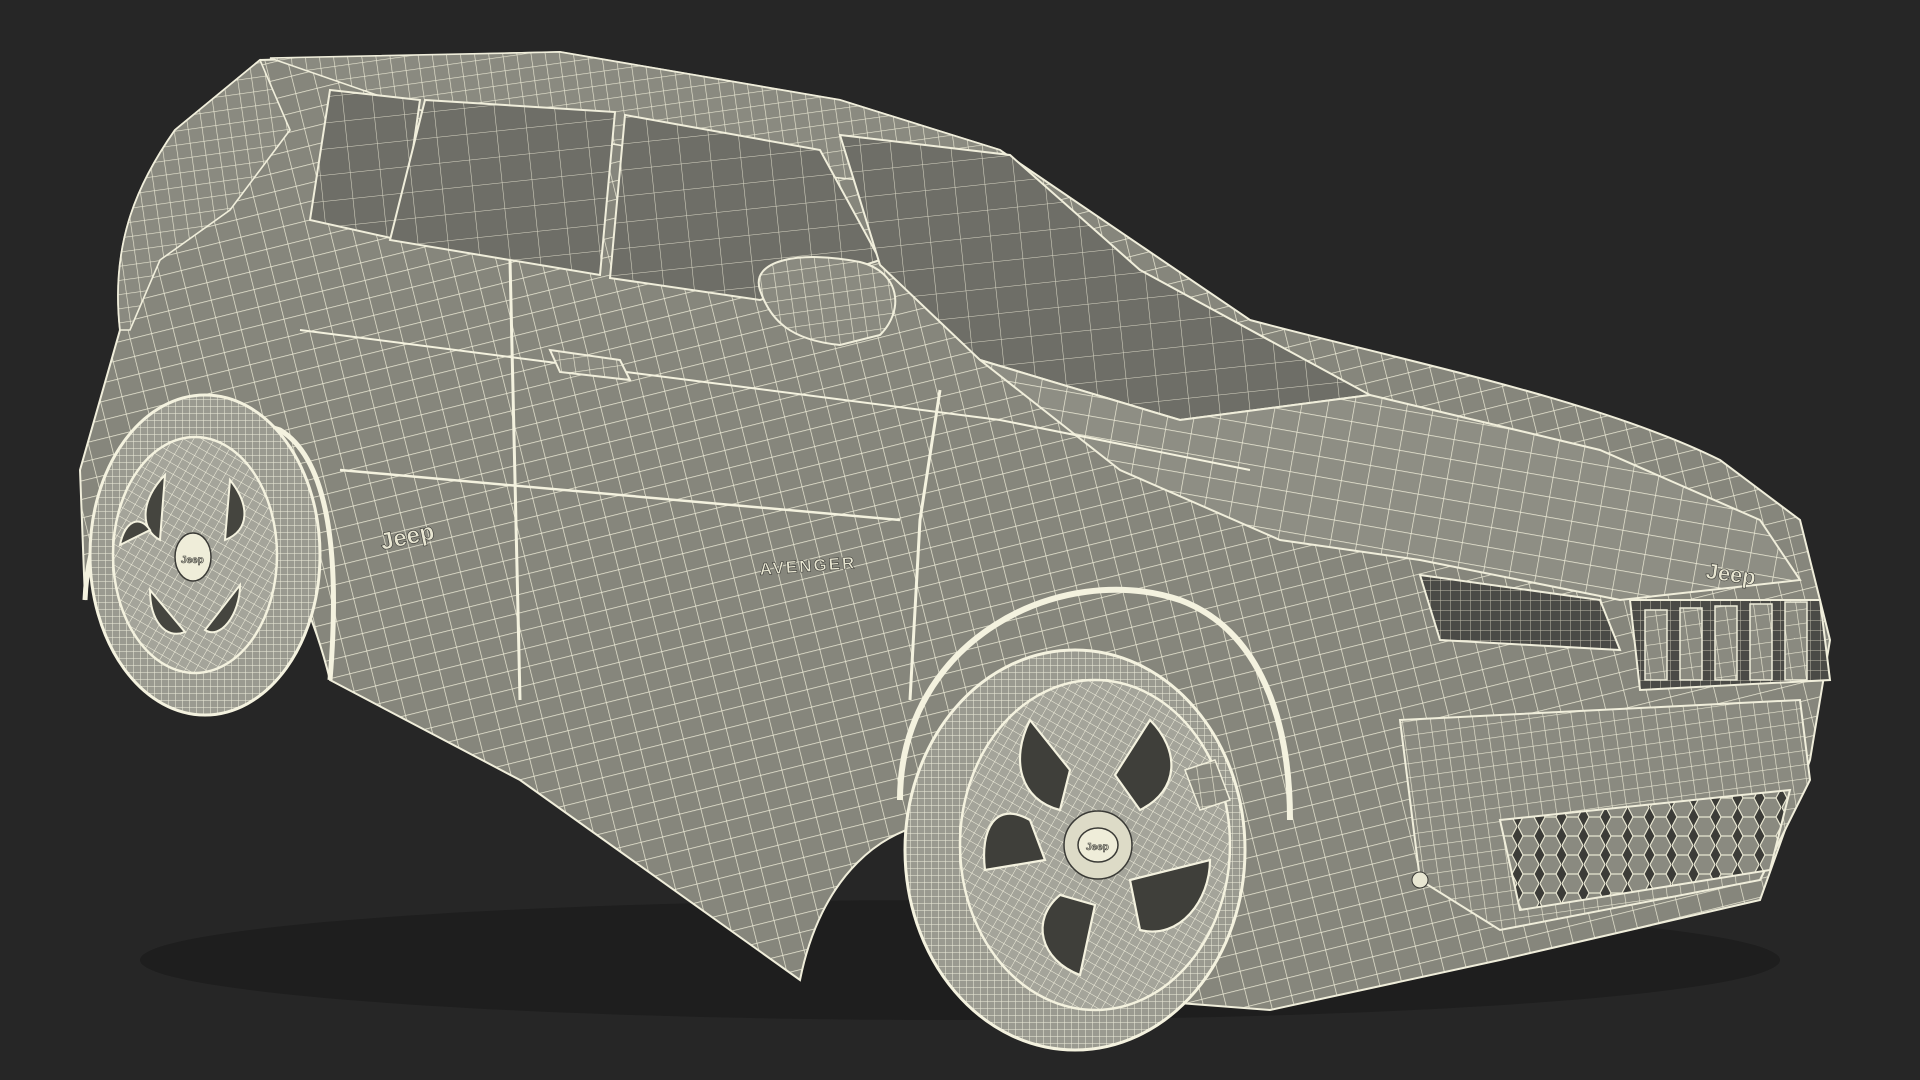  What do you see at coordinates (192, 560) in the screenshot?
I see `rear-hub-logo: Jeep` at bounding box center [192, 560].